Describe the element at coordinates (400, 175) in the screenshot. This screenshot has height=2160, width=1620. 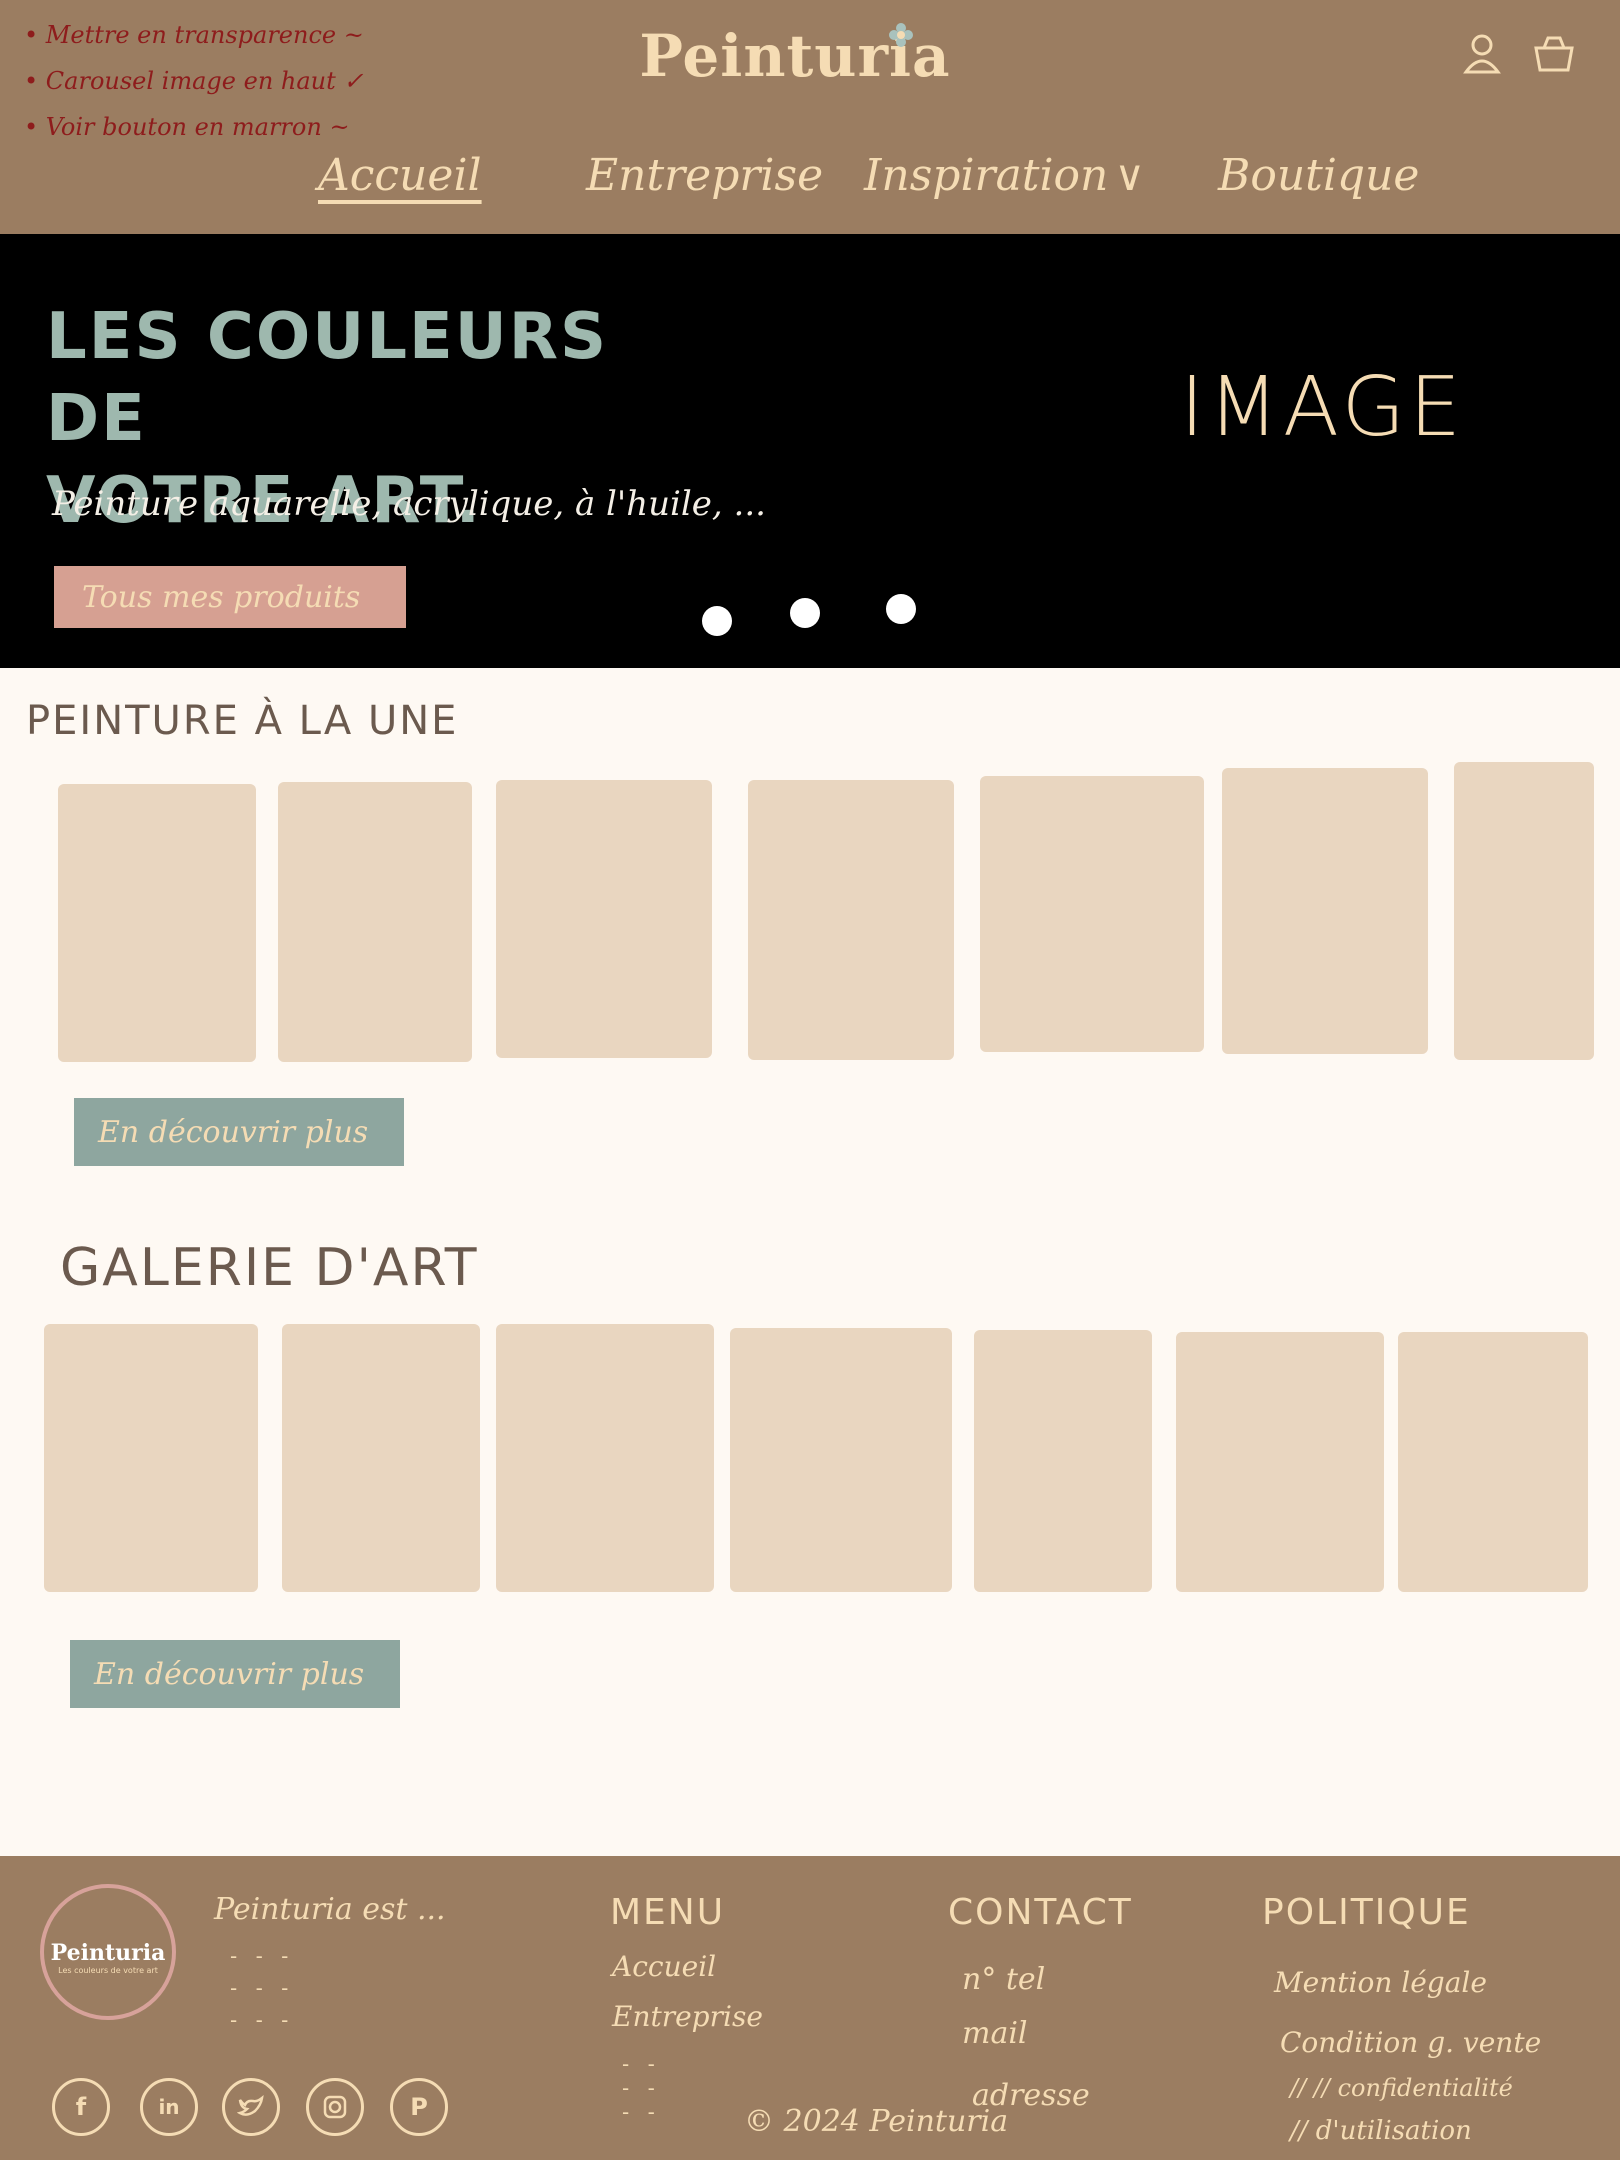
I see `nav-accueil: Accueil` at that location.